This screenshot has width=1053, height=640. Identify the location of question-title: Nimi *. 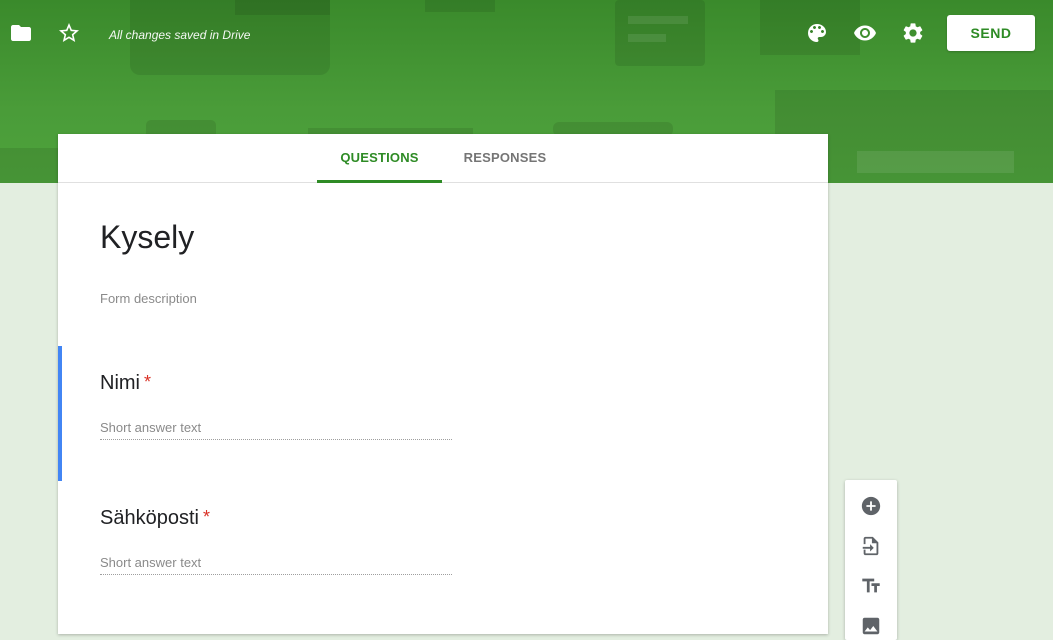
(125, 383).